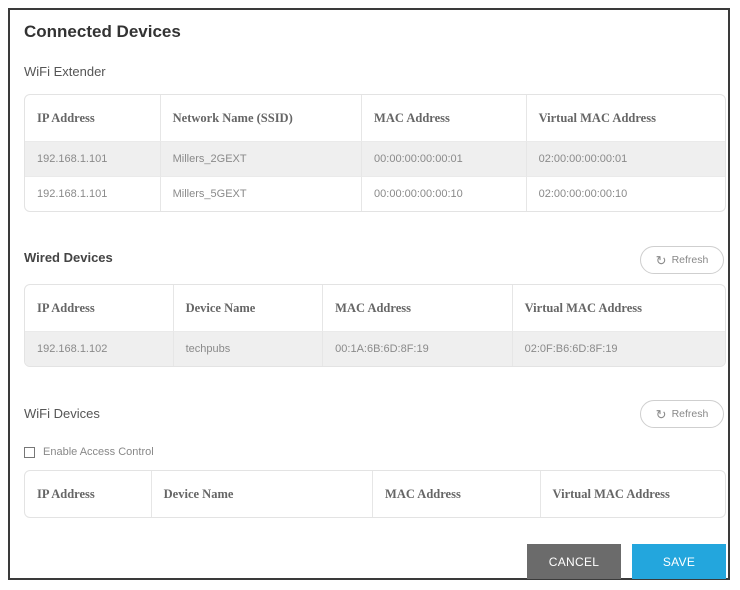 This screenshot has height=590, width=740. Describe the element at coordinates (62, 413) in the screenshot. I see `wifi-devices-title: WiFi Devices` at that location.